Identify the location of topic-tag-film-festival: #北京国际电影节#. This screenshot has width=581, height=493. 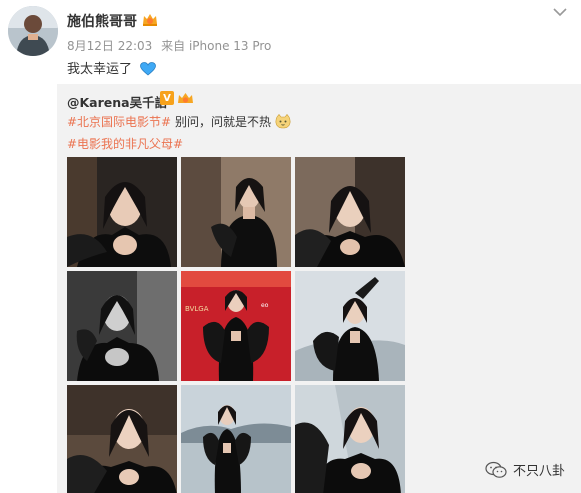
(119, 122).